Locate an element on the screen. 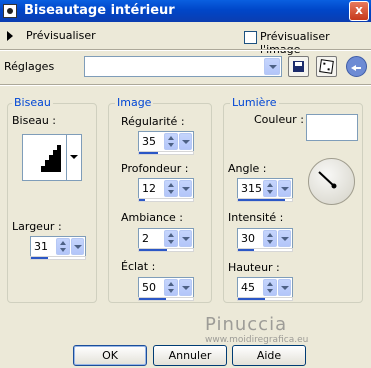  elevation-value: 45 is located at coordinates (248, 287).